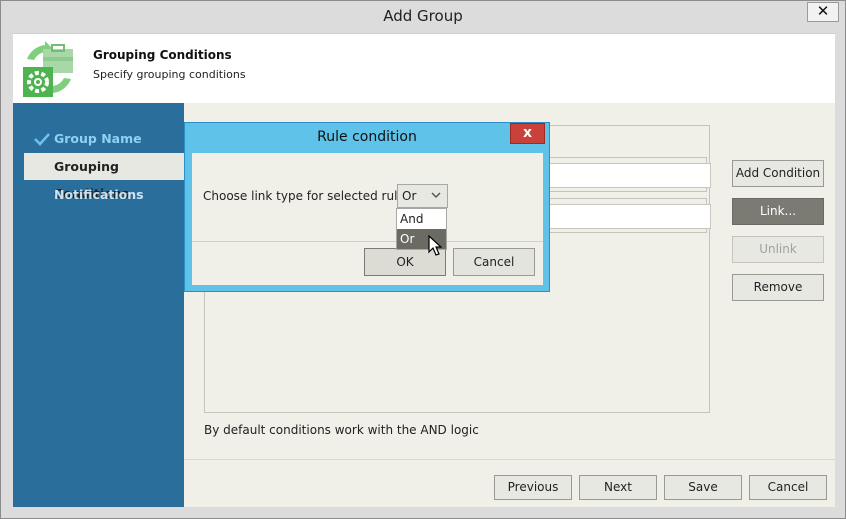 The image size is (846, 519). Describe the element at coordinates (162, 55) in the screenshot. I see `header-title: Grouping Conditions` at that location.